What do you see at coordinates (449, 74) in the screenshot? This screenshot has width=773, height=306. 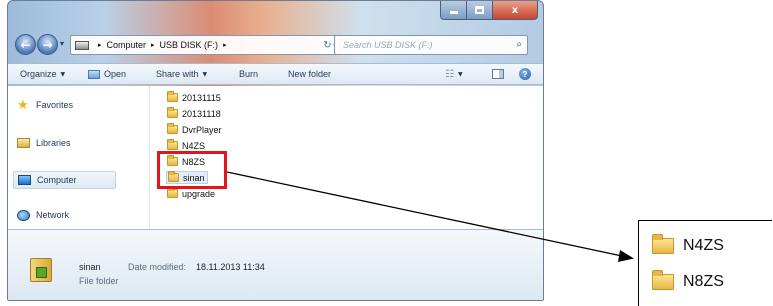 I see `views-icon: ☷` at bounding box center [449, 74].